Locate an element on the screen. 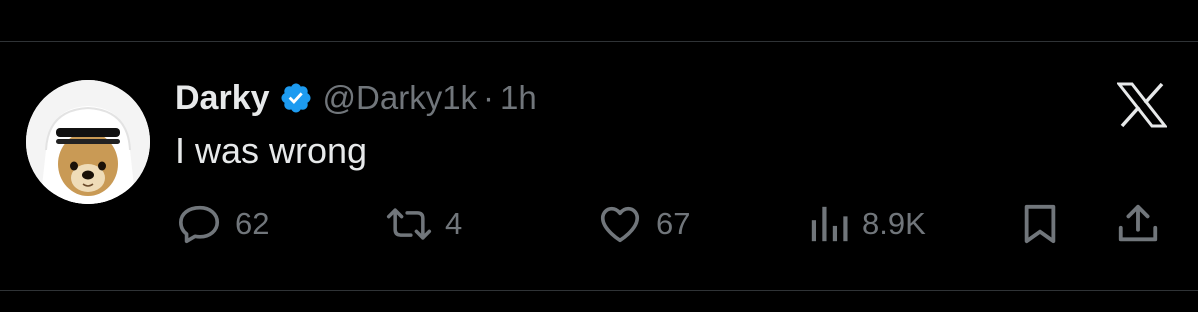 This screenshot has width=1198, height=312. reply-button: 62 is located at coordinates (223, 224).